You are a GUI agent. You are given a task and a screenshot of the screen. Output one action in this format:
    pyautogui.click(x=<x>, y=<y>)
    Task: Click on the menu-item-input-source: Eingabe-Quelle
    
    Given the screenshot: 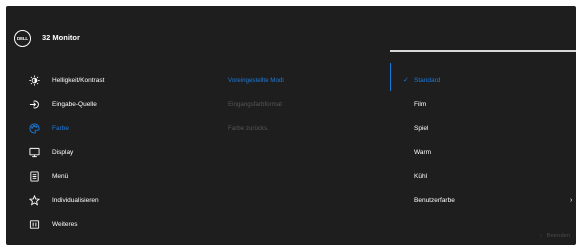 What is the action you would take?
    pyautogui.click(x=106, y=104)
    